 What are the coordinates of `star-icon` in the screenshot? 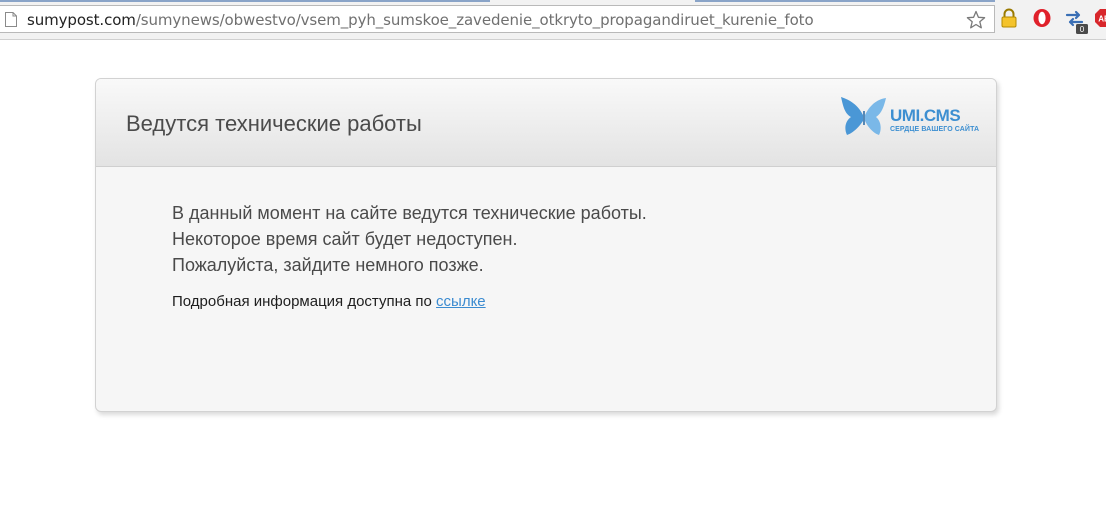 It's located at (976, 22).